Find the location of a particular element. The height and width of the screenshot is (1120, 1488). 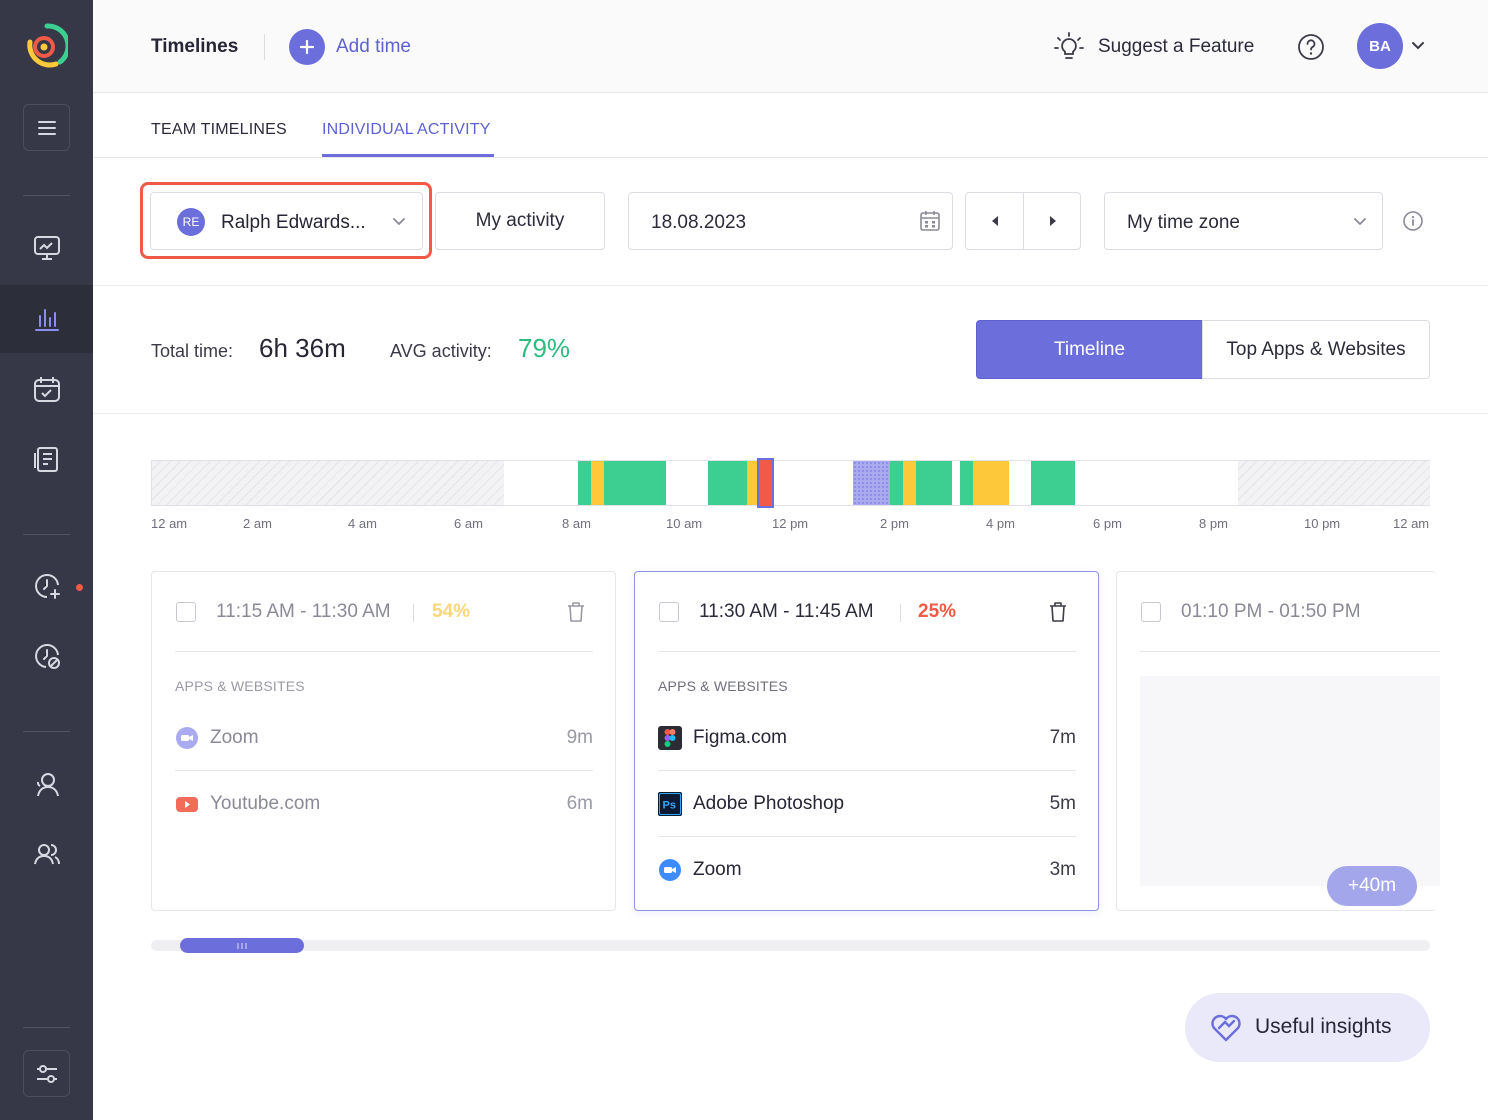

sidebar-item-dashboard is located at coordinates (46, 248).